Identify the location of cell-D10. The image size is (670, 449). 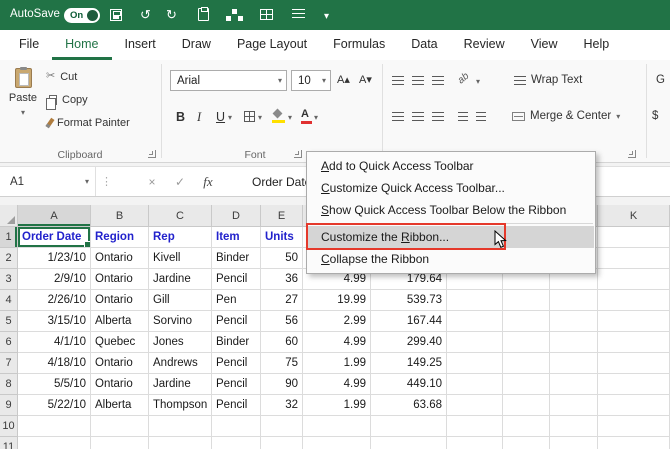
(236, 426).